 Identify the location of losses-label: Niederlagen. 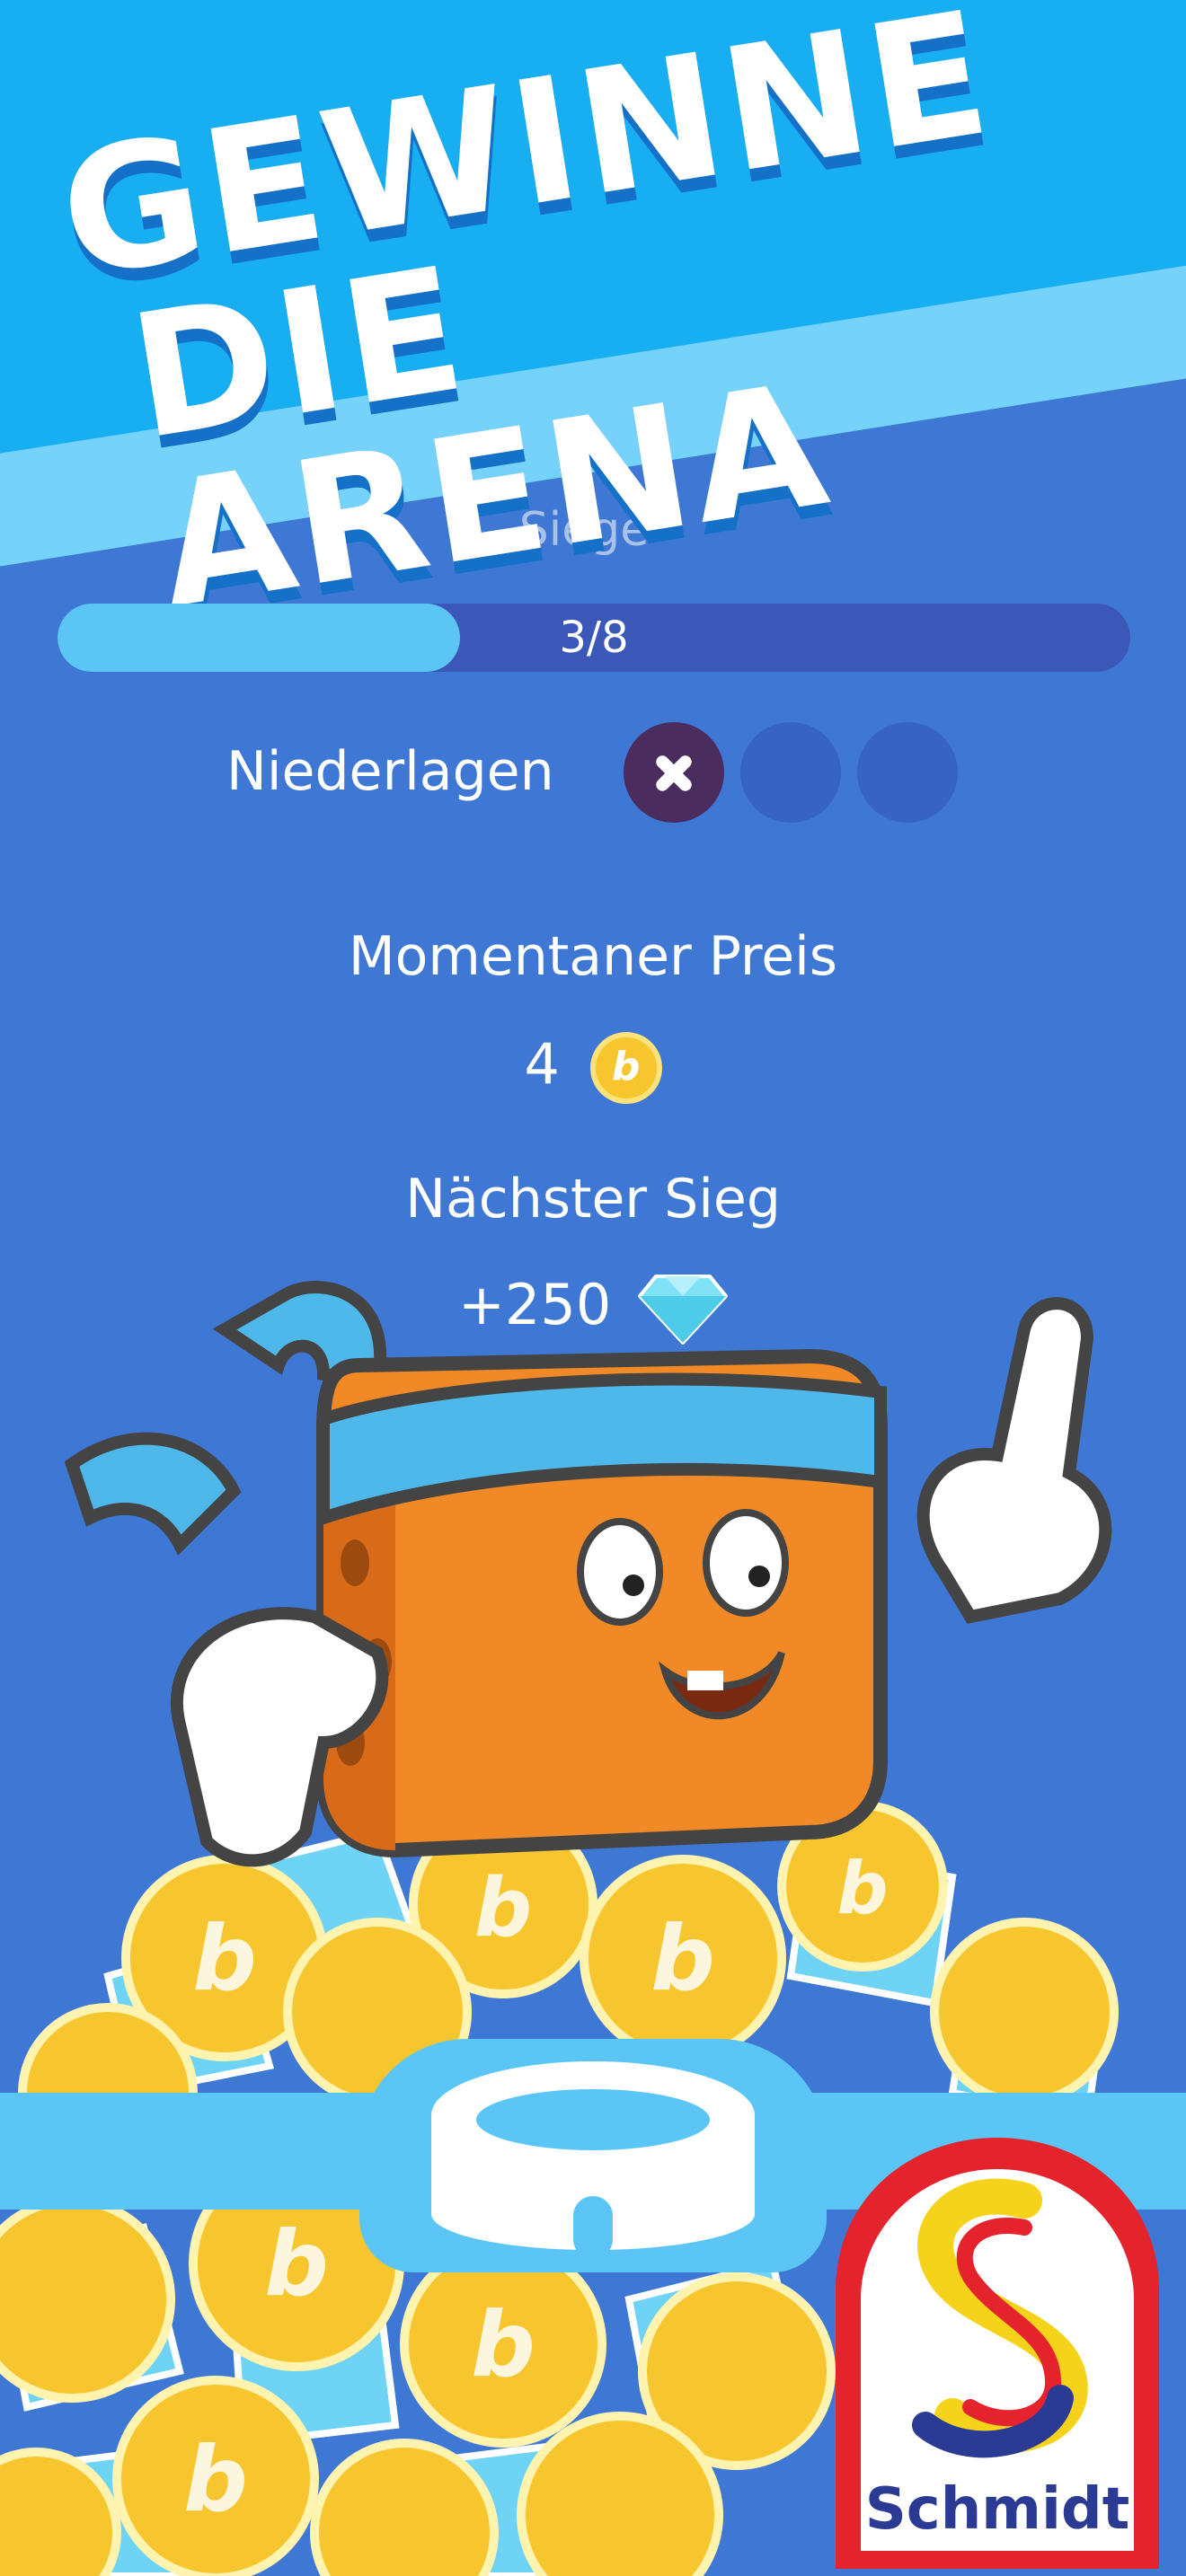
(390, 771).